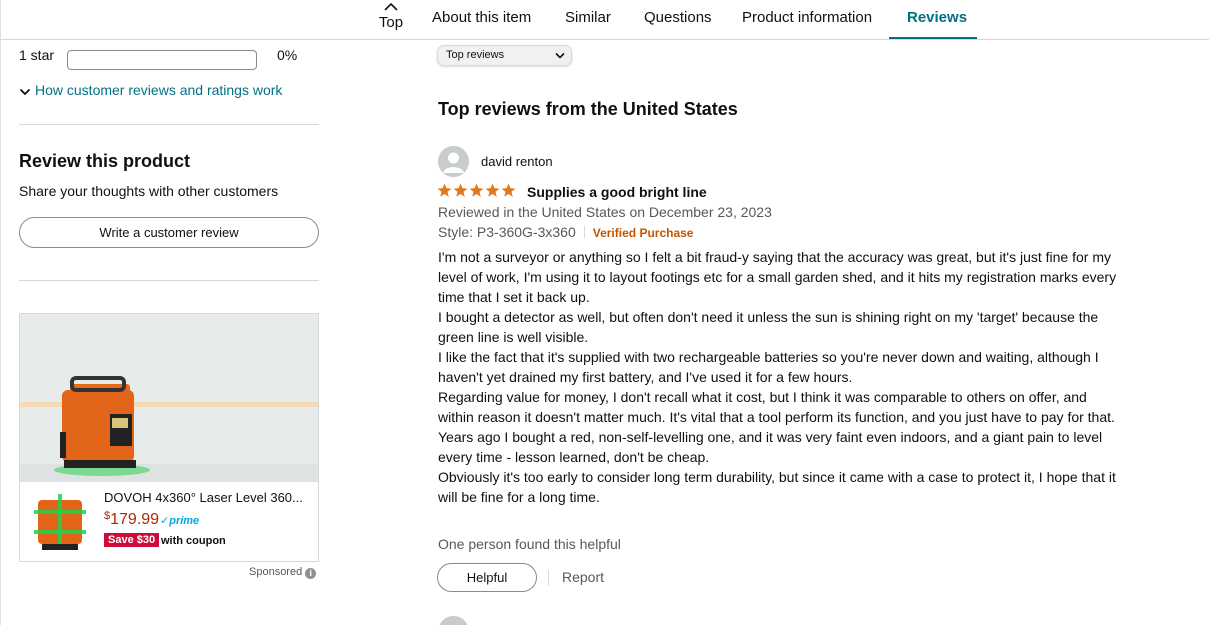  Describe the element at coordinates (933, 38) in the screenshot. I see `active-tab-indicator` at that location.